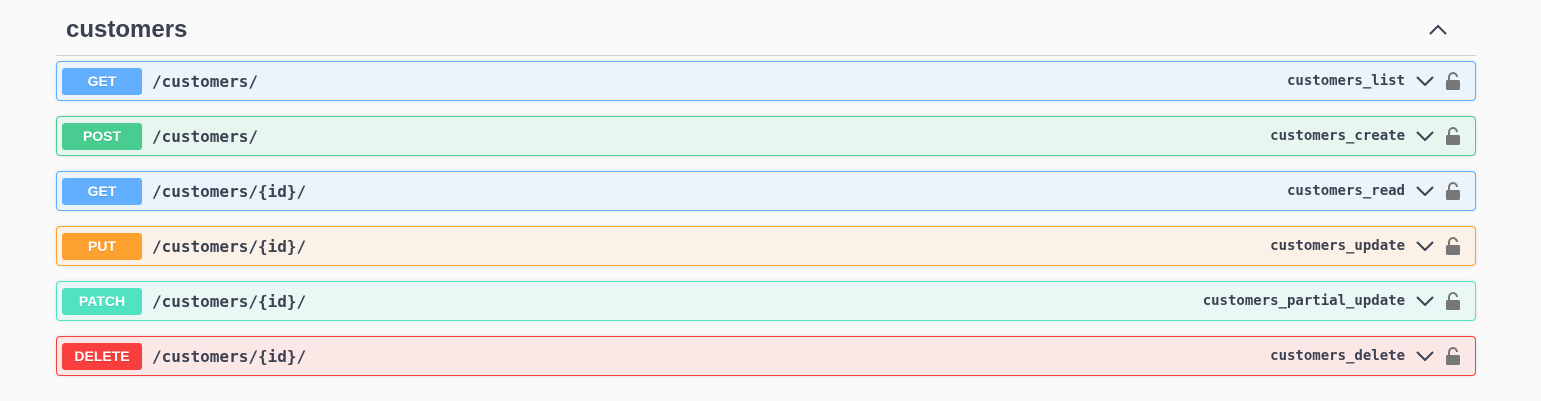 The height and width of the screenshot is (401, 1541). Describe the element at coordinates (766, 191) in the screenshot. I see `operation-row: GET /customers/{id}/ customers_read` at that location.